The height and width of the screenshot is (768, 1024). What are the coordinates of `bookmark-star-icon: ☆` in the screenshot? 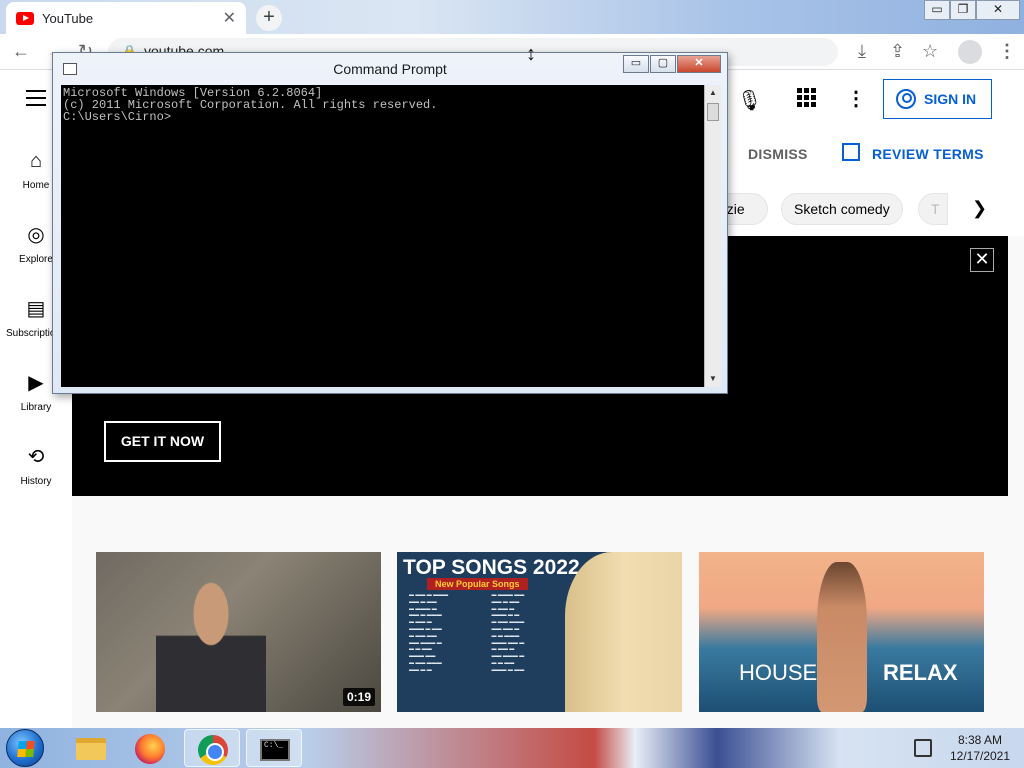 It's located at (930, 51).